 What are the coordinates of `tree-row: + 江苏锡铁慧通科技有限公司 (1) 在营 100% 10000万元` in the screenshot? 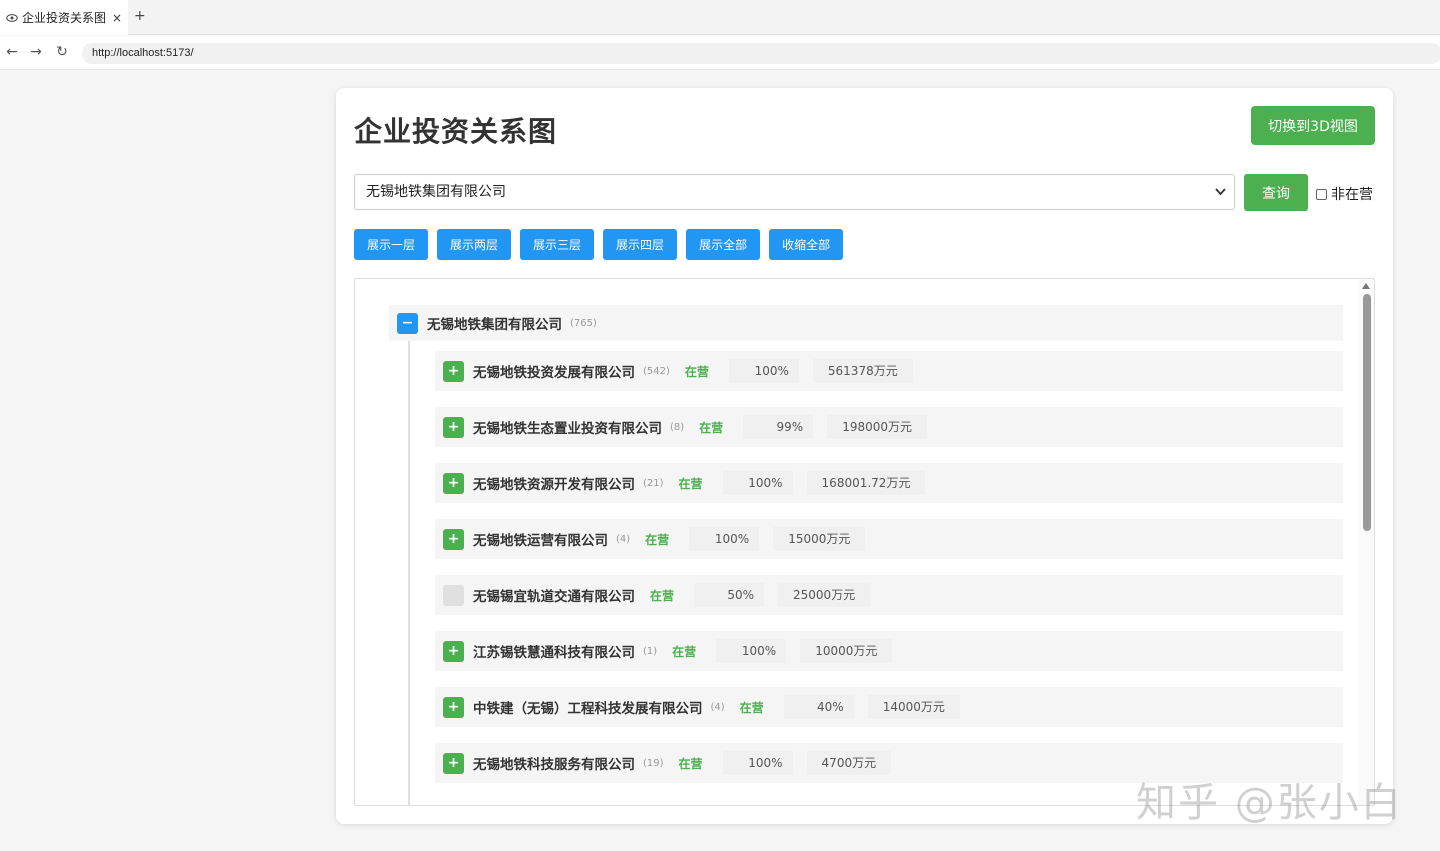 It's located at (889, 651).